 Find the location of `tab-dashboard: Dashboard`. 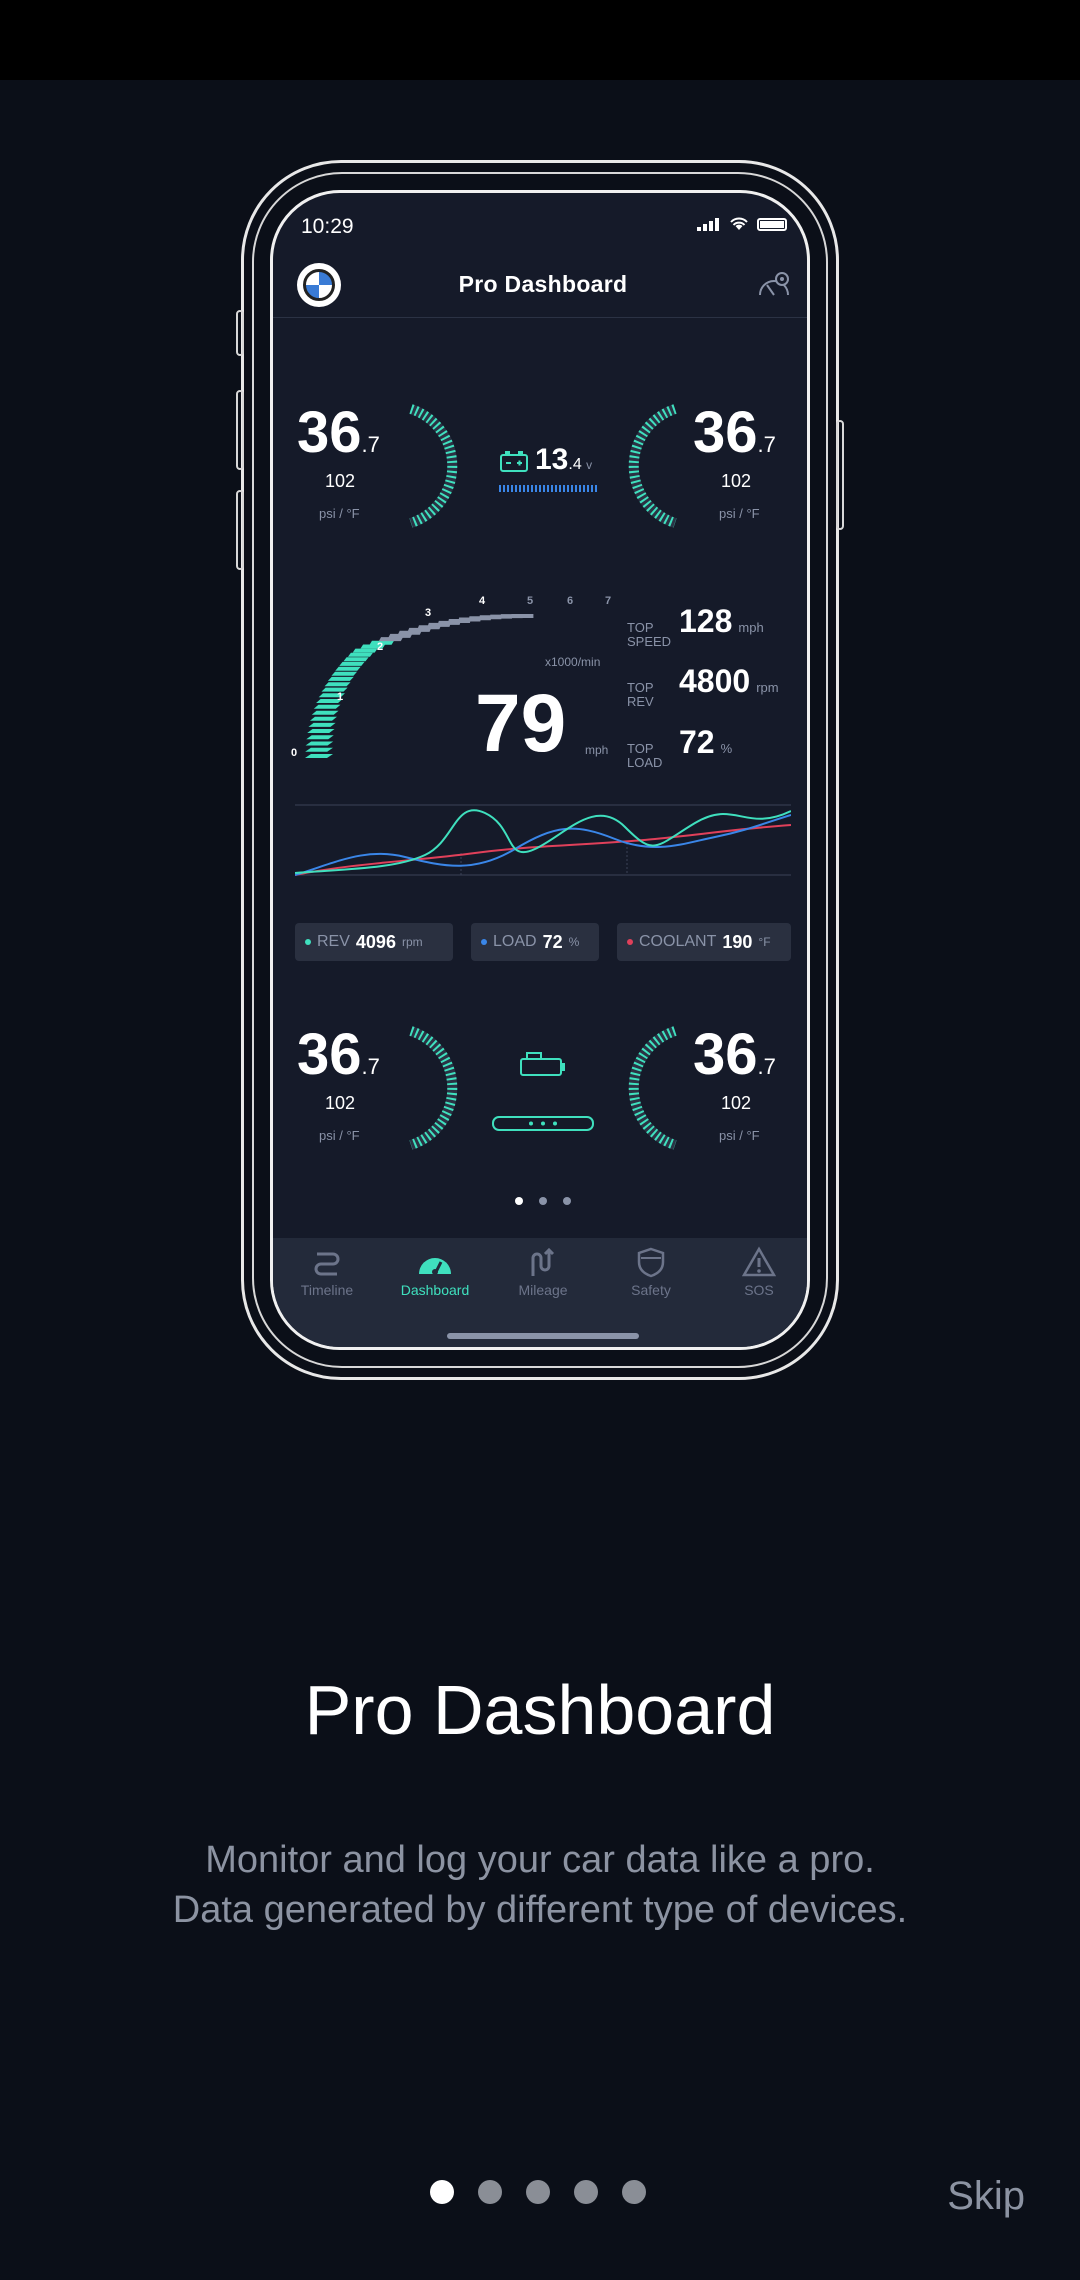

tab-dashboard: Dashboard is located at coordinates (435, 1268).